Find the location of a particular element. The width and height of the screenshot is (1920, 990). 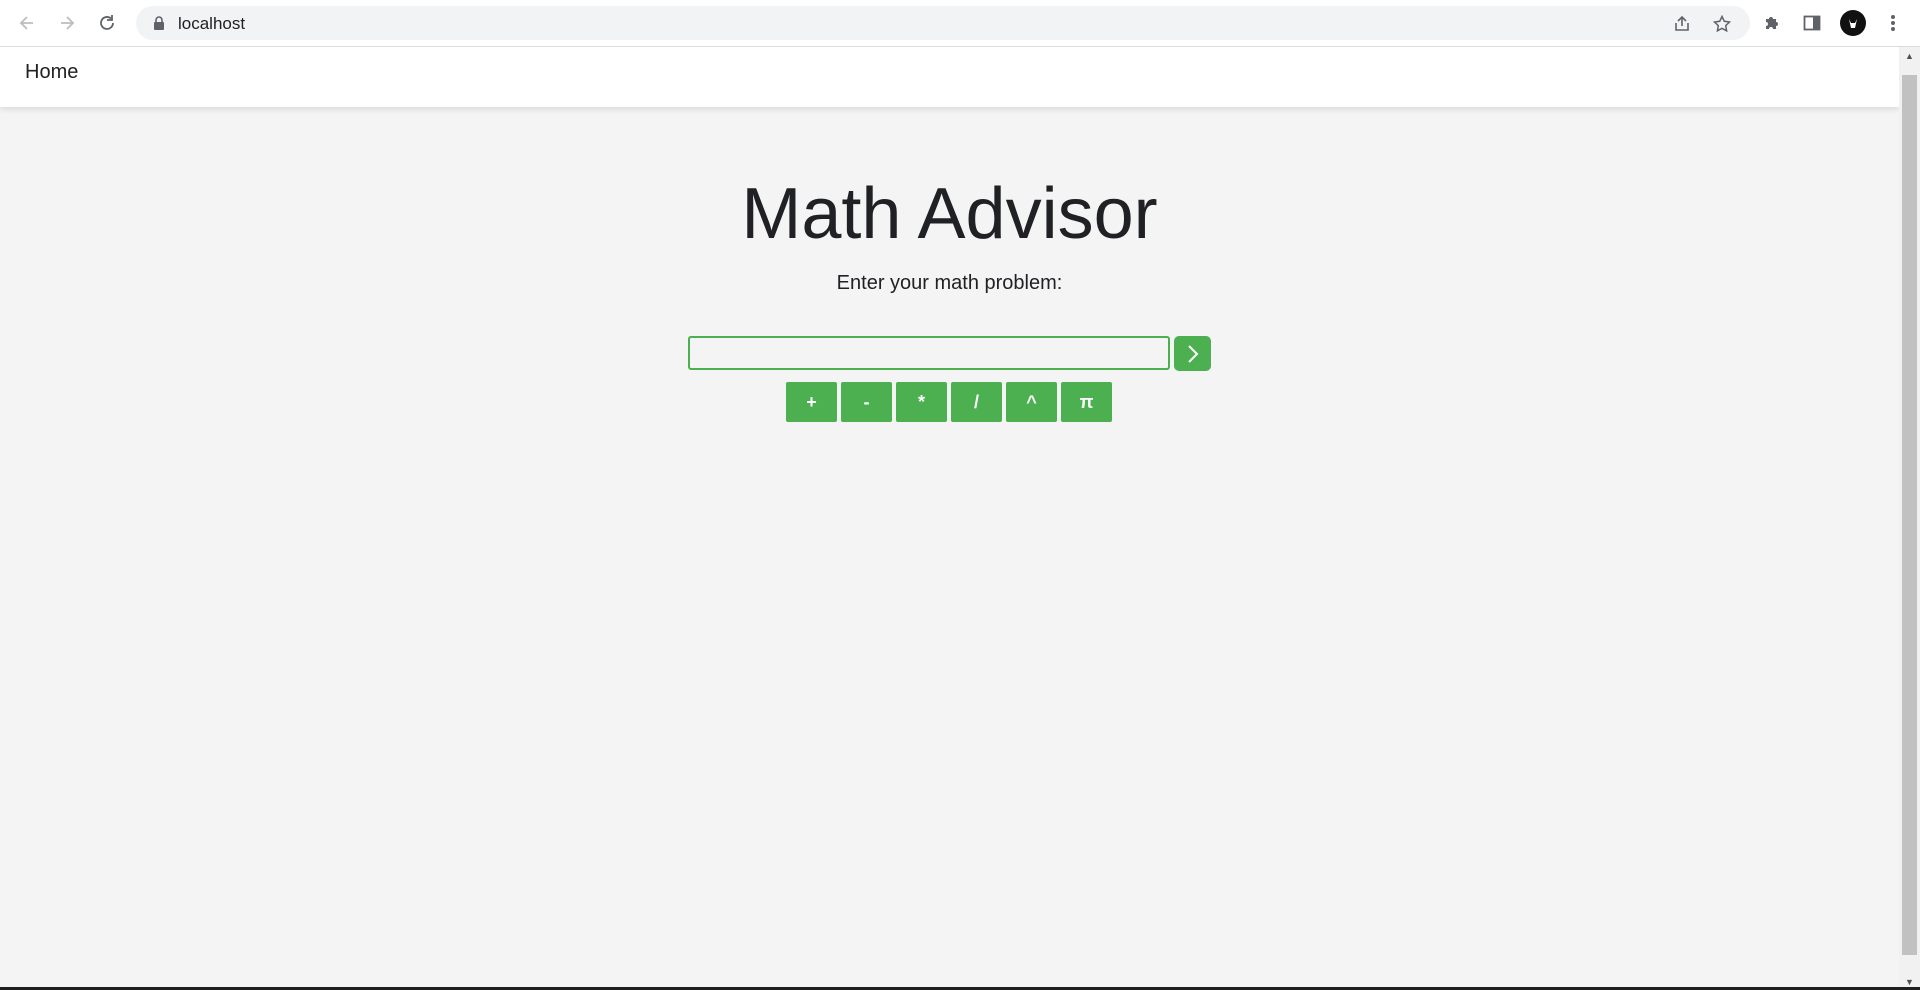

page-title: Math Advisor is located at coordinates (949, 214).